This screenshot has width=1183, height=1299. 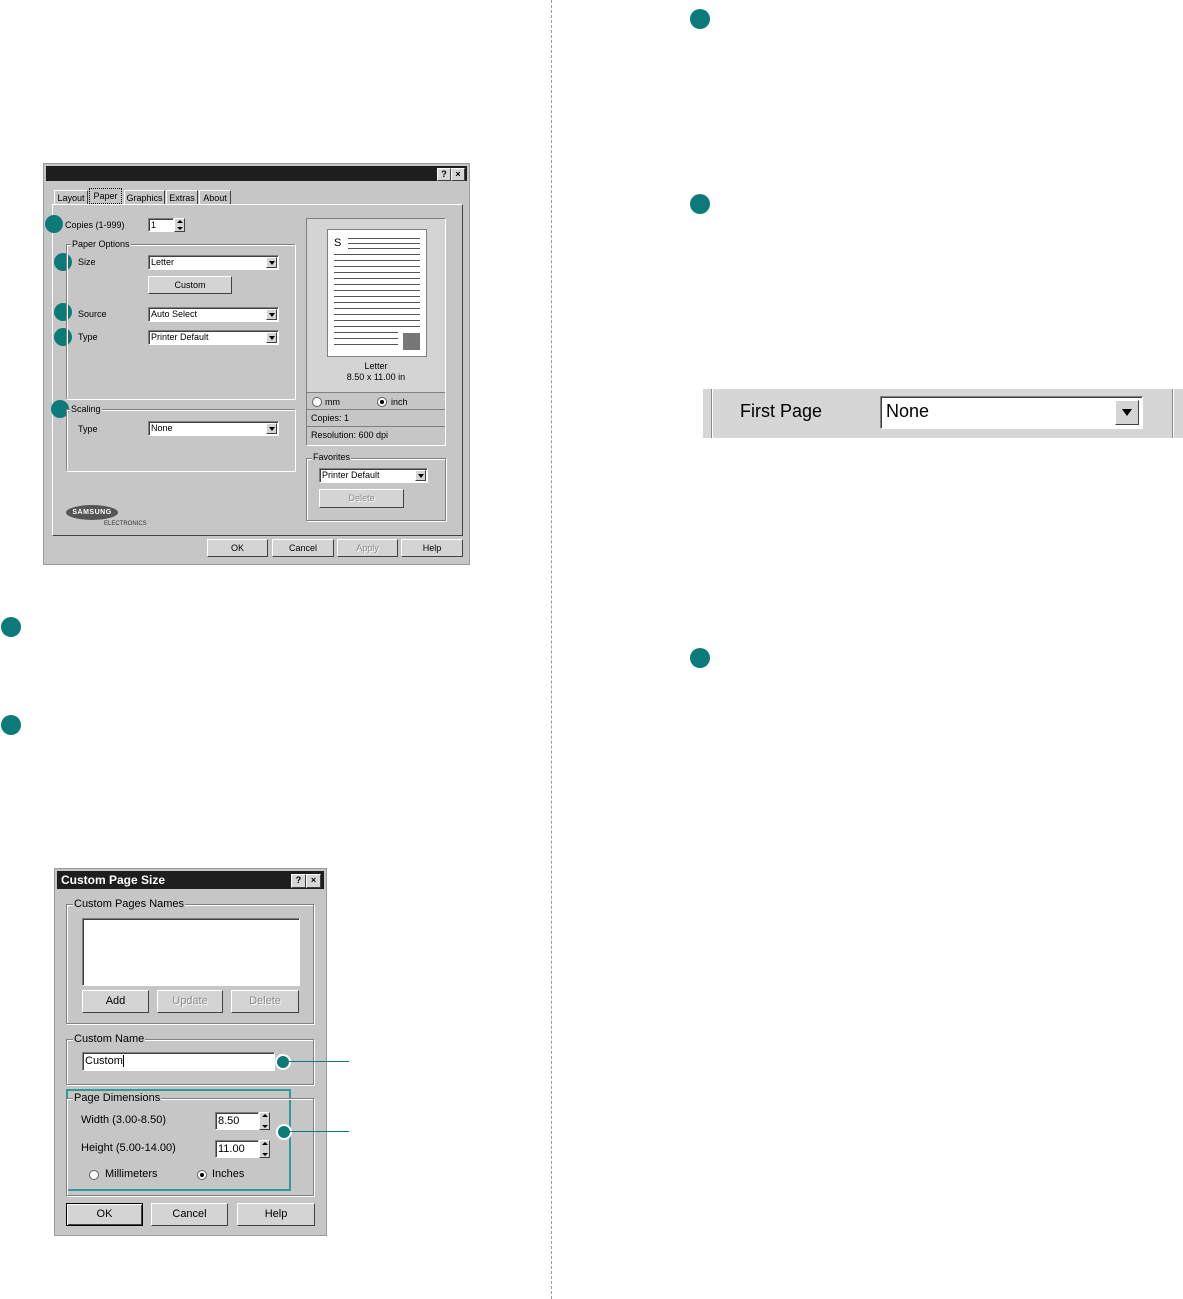 What do you see at coordinates (237, 1149) in the screenshot?
I see `height-input: 11.00` at bounding box center [237, 1149].